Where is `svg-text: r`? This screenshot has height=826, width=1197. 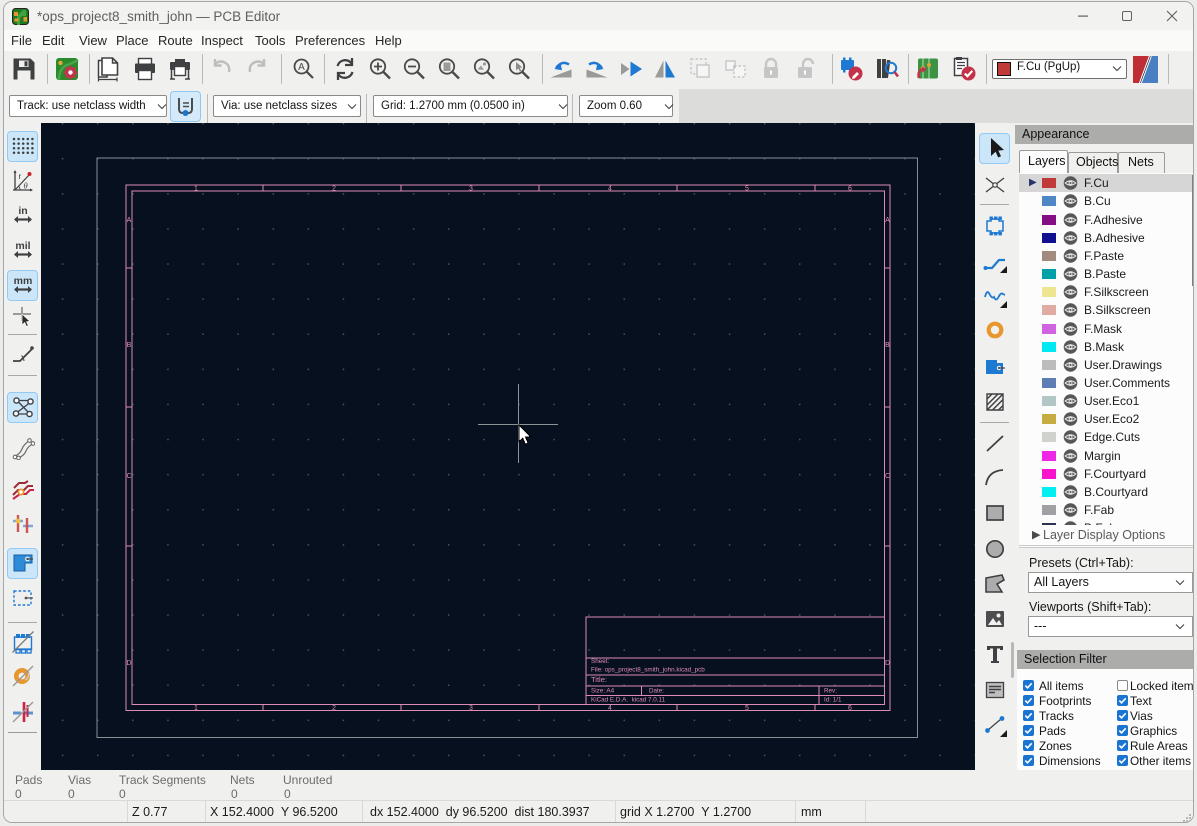 svg-text: r is located at coordinates (19, 176).